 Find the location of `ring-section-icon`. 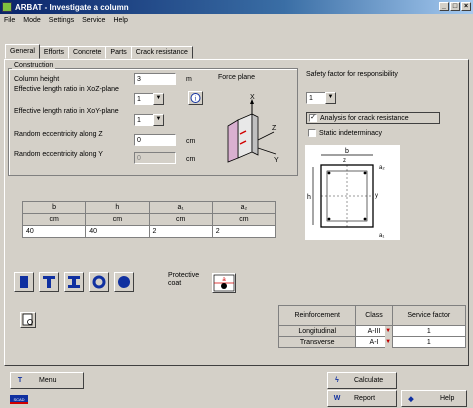

ring-section-icon is located at coordinates (99, 282).